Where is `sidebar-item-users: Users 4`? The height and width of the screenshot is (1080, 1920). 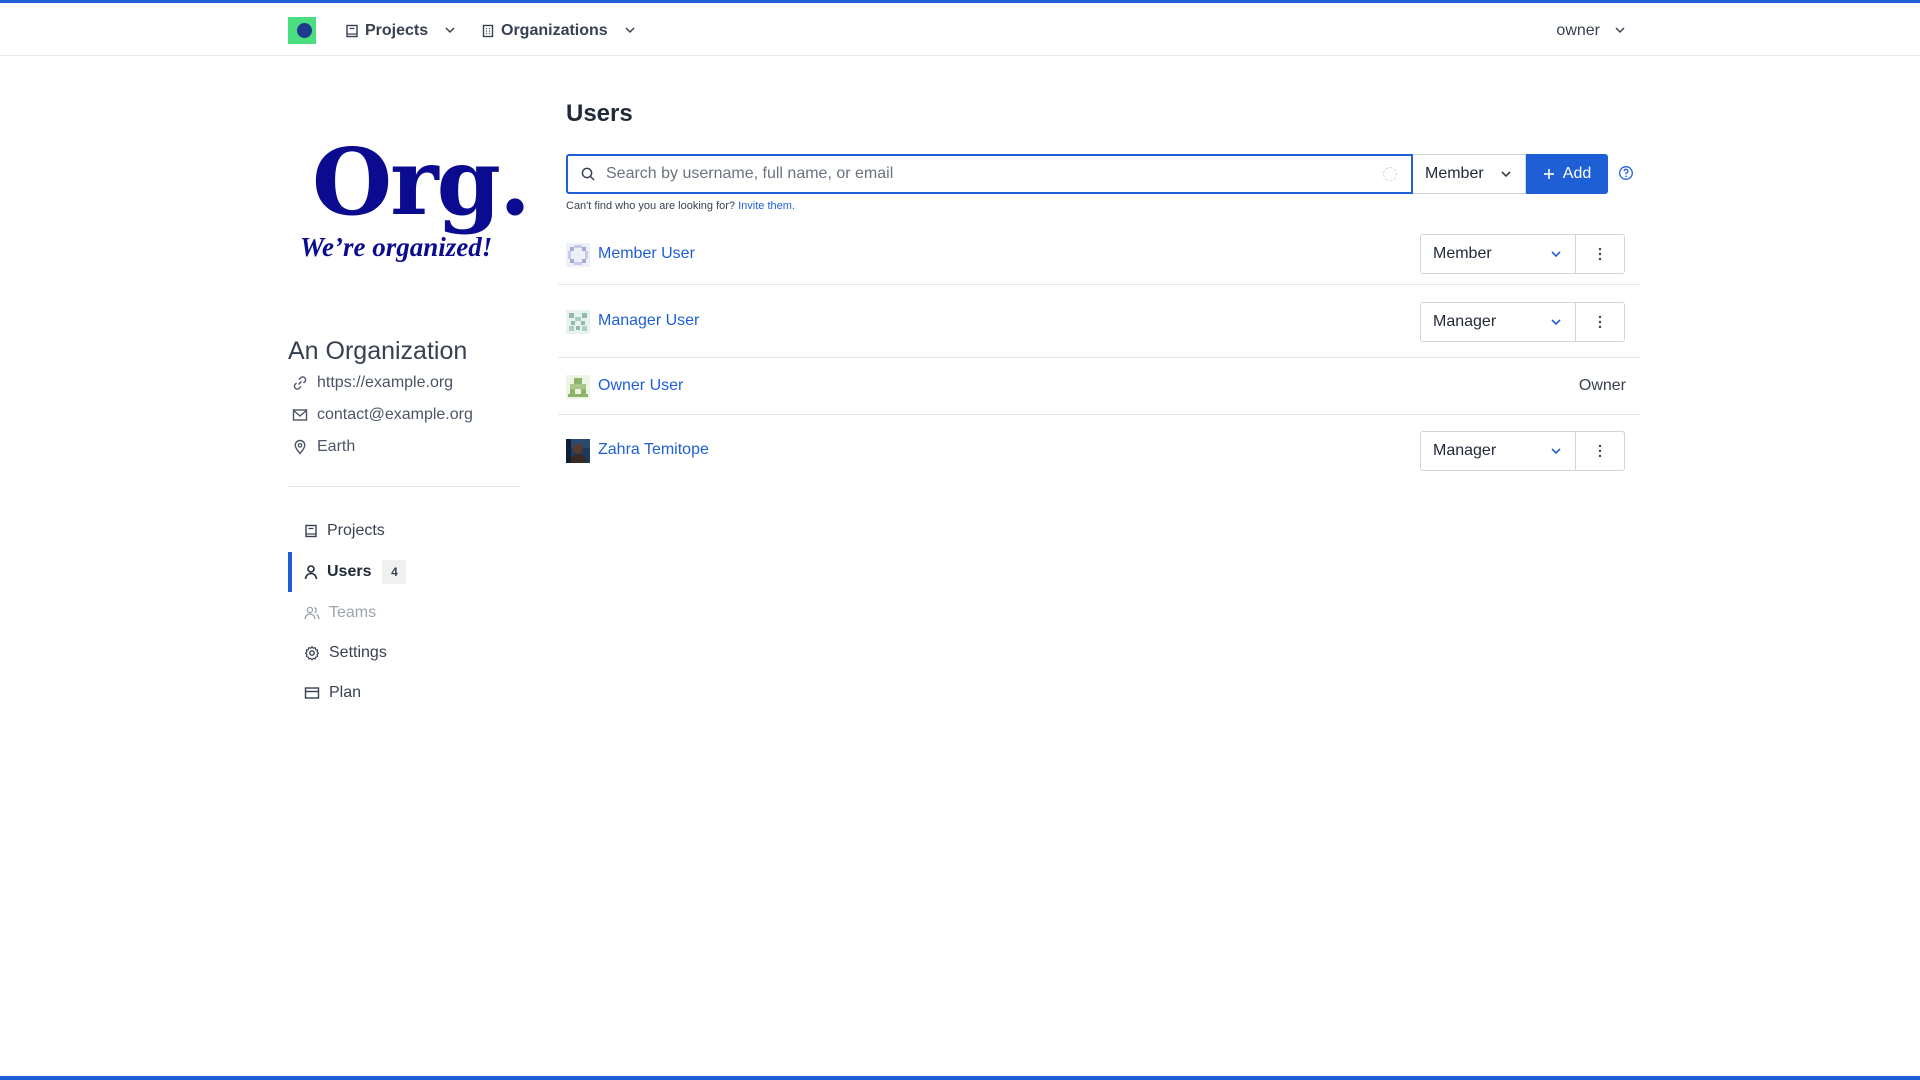
sidebar-item-users: Users 4 is located at coordinates (404, 572).